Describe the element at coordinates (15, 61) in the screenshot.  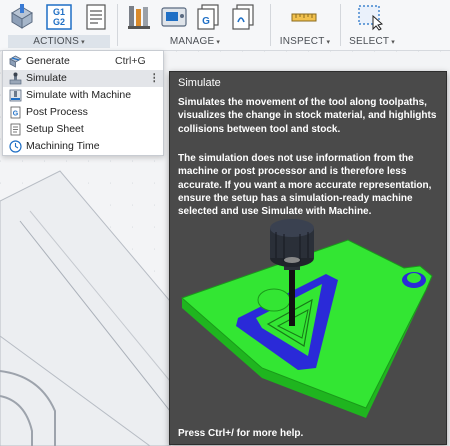
I see `generate-icon` at that location.